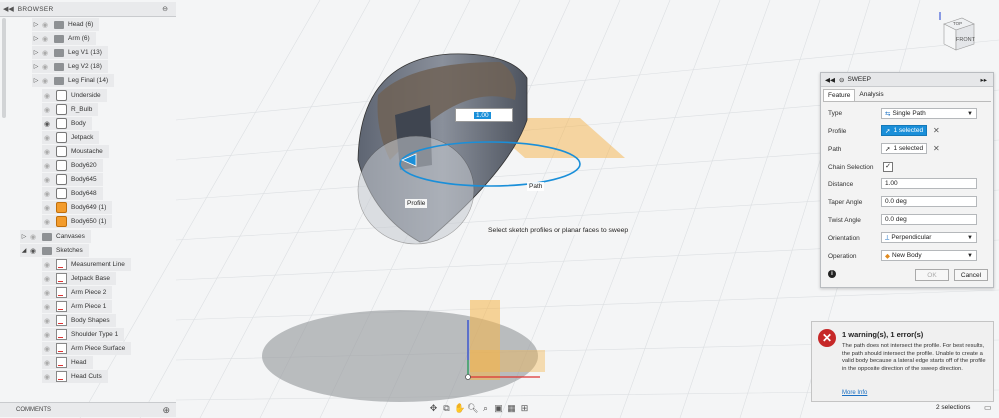  I want to click on tree-item-component: ◉ Body650 (1), so click(77, 221).